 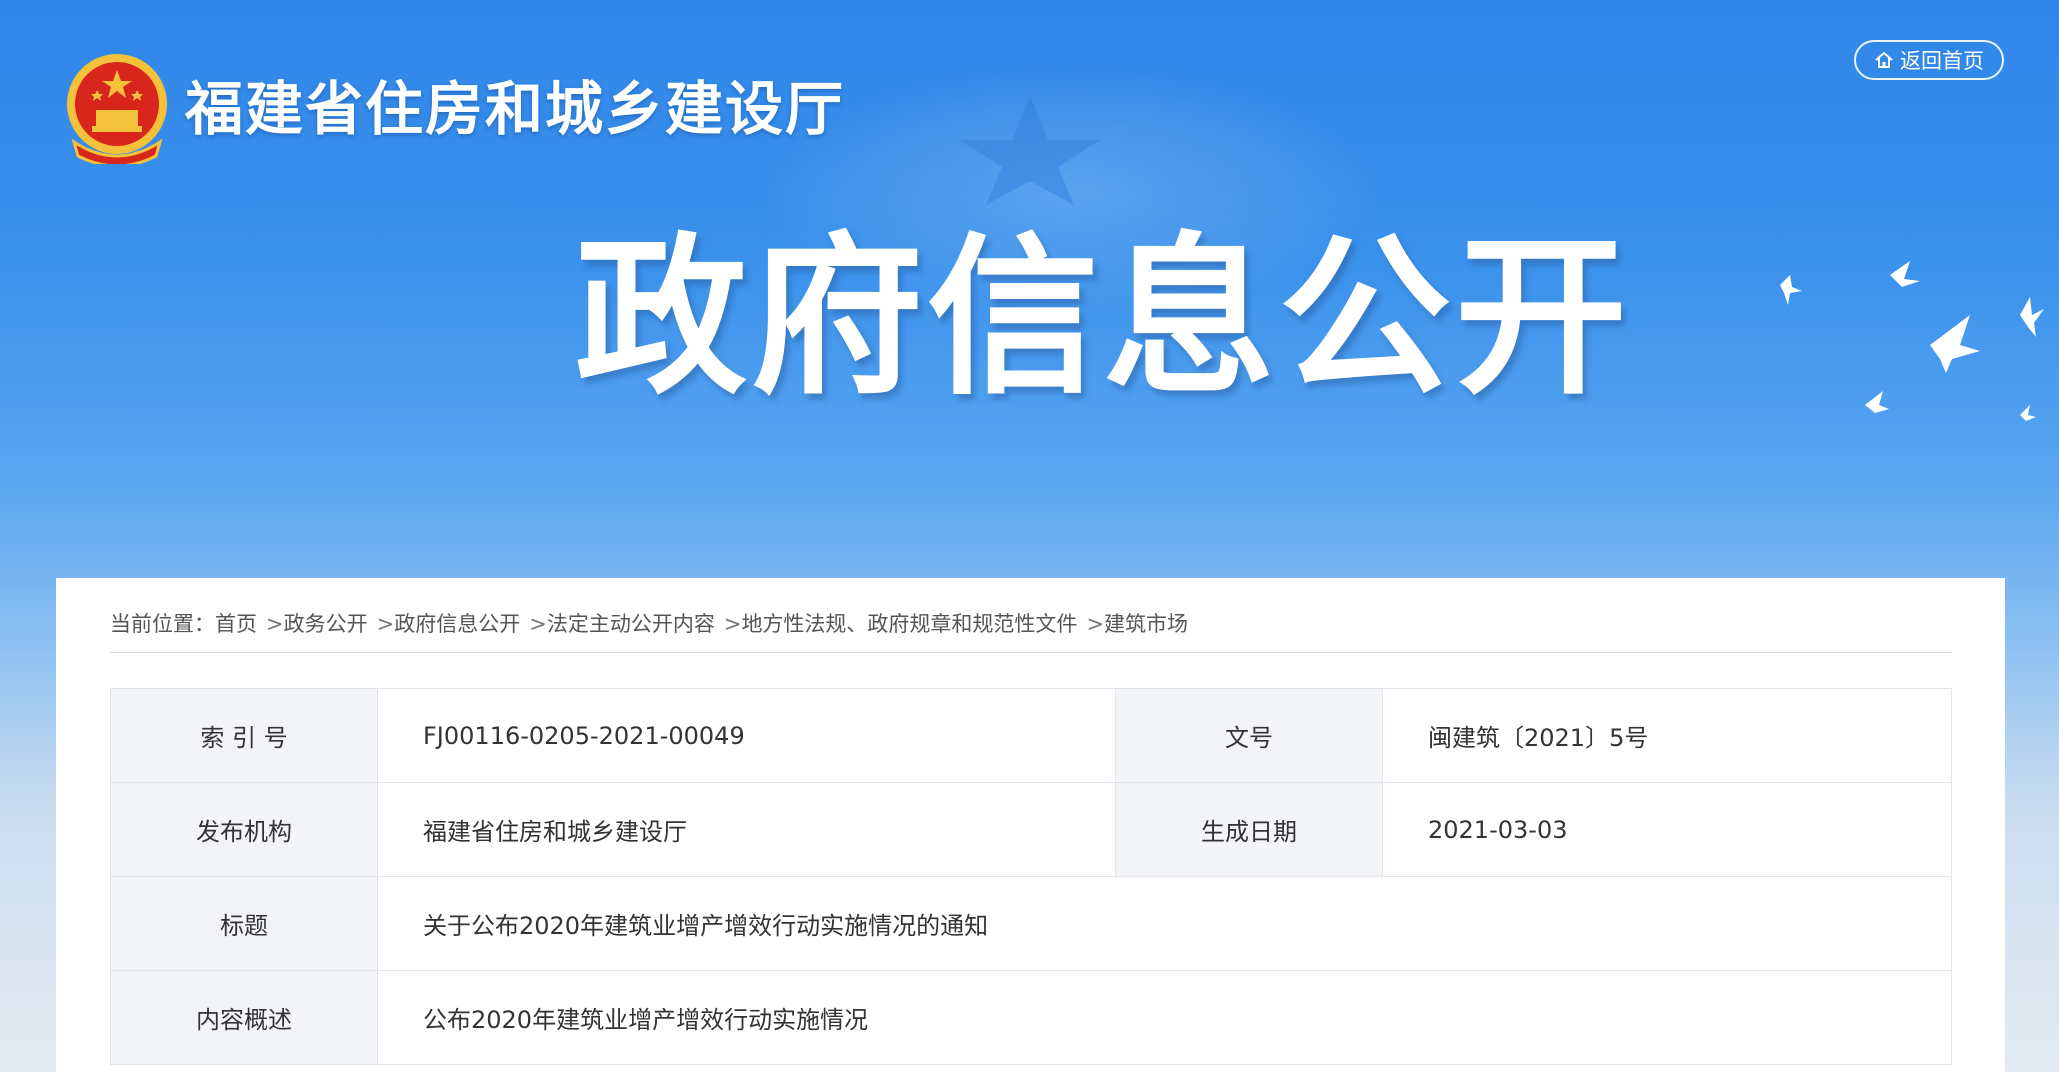 What do you see at coordinates (244, 1017) in the screenshot?
I see `summary-label: 内容概述` at bounding box center [244, 1017].